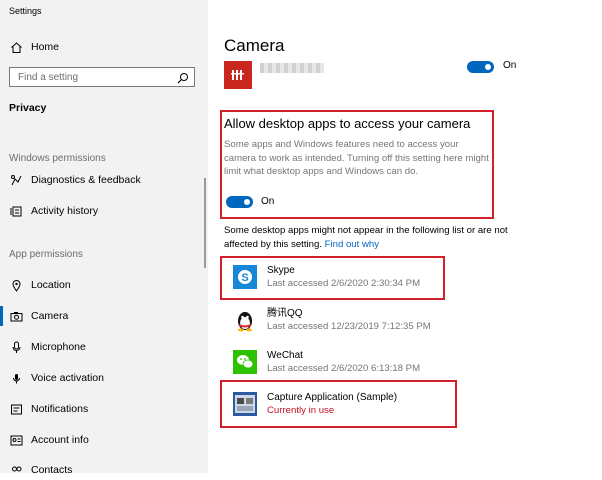 This screenshot has width=602, height=480. Describe the element at coordinates (67, 378) in the screenshot. I see `sidebar-item-label: Voice activation` at that location.